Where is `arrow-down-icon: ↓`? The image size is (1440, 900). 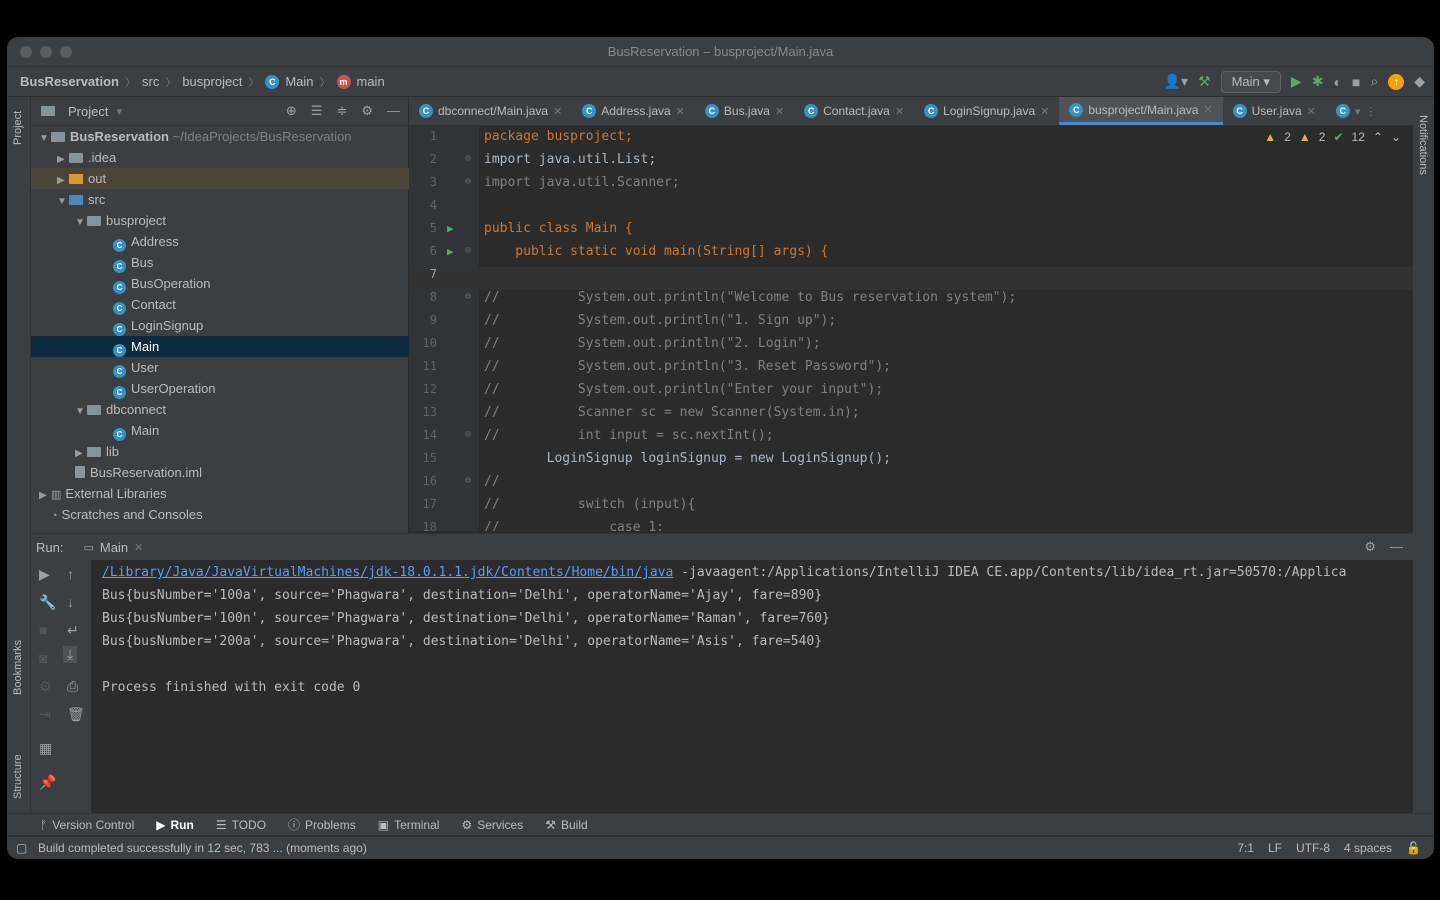 arrow-down-icon: ↓ is located at coordinates (70, 602).